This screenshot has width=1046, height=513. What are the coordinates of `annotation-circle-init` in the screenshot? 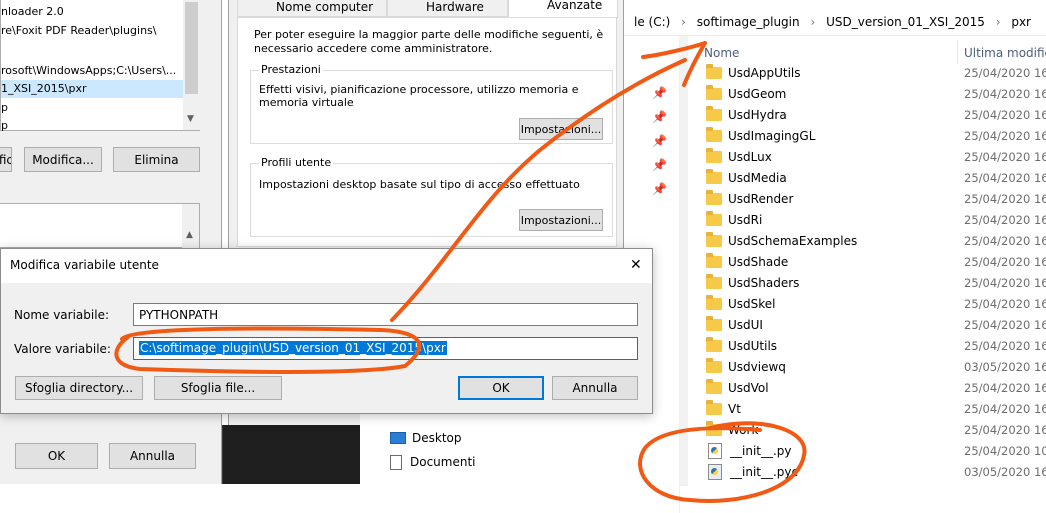 It's located at (722, 462).